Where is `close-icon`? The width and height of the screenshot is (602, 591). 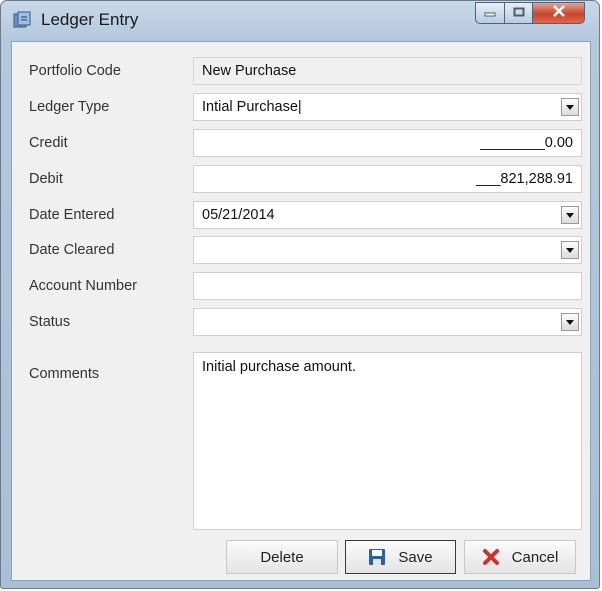 close-icon is located at coordinates (559, 13).